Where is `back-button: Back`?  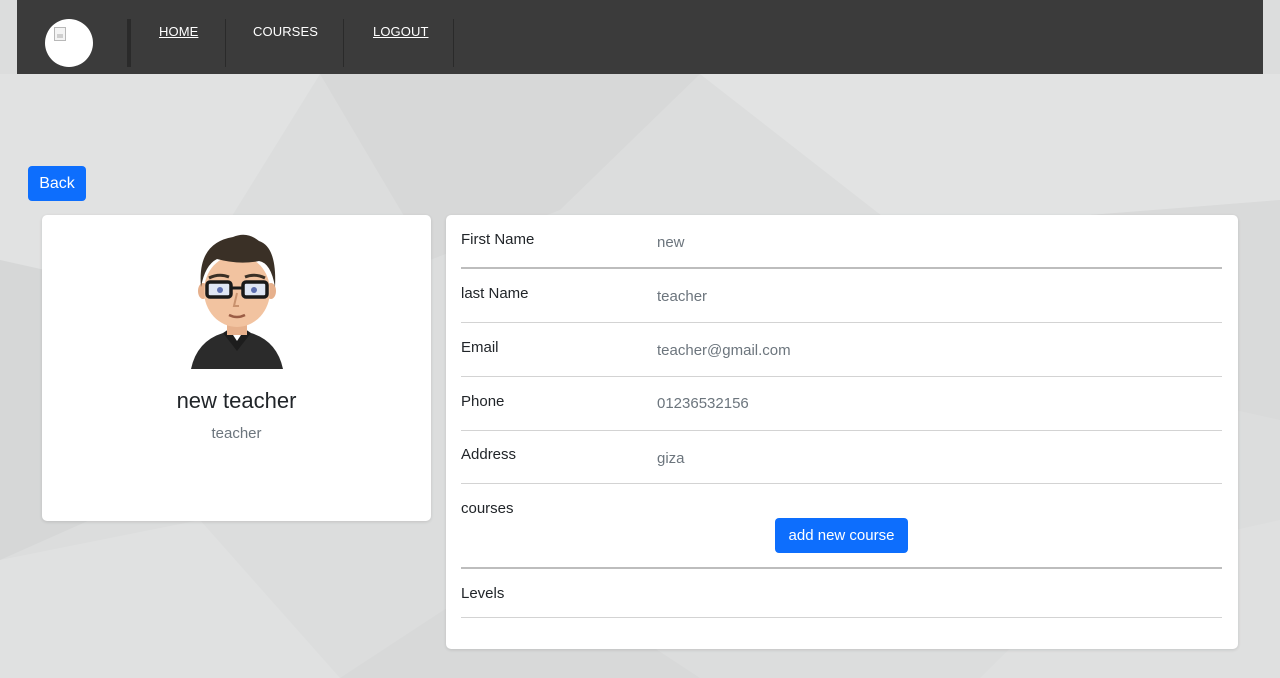
back-button: Back is located at coordinates (57, 183).